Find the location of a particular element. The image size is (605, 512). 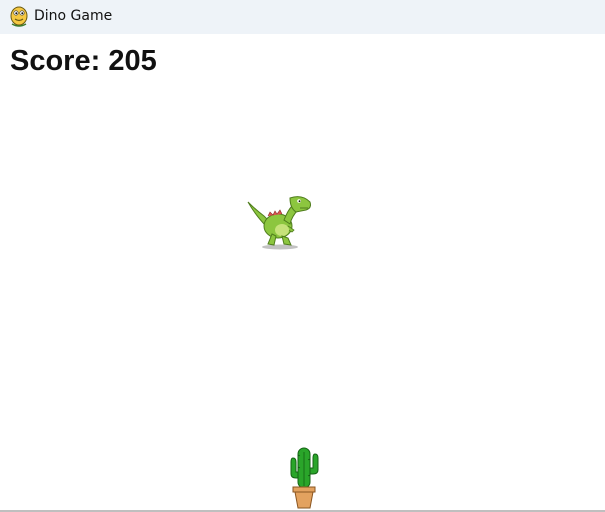

dinosaur-sprite is located at coordinates (279, 223).